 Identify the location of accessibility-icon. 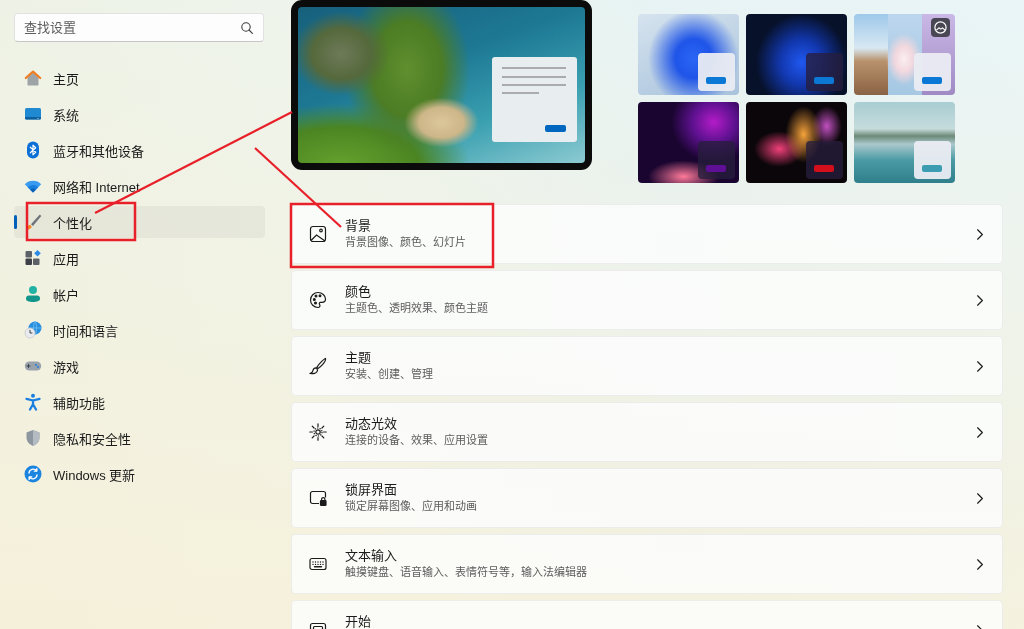
(33, 402).